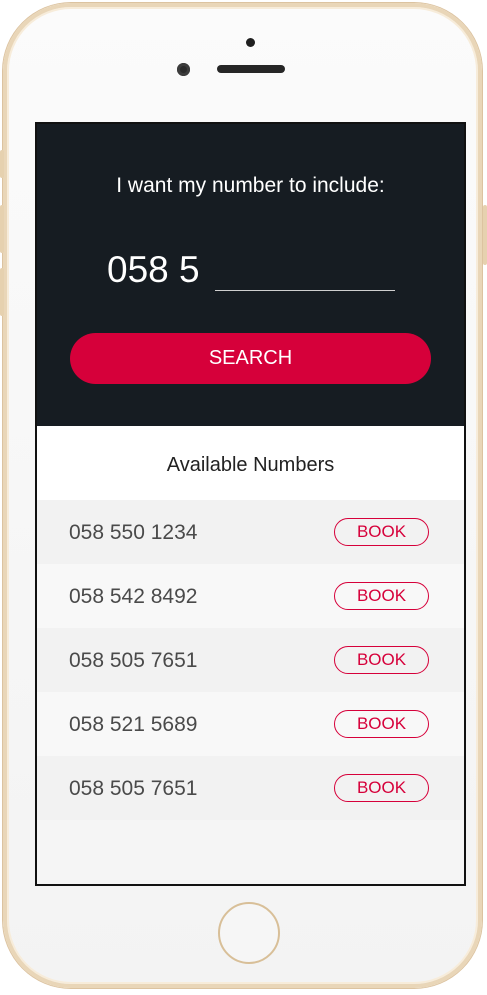 The width and height of the screenshot is (487, 995). Describe the element at coordinates (250, 596) in the screenshot. I see `number-row-2: 058 542 8492 BOOK` at that location.